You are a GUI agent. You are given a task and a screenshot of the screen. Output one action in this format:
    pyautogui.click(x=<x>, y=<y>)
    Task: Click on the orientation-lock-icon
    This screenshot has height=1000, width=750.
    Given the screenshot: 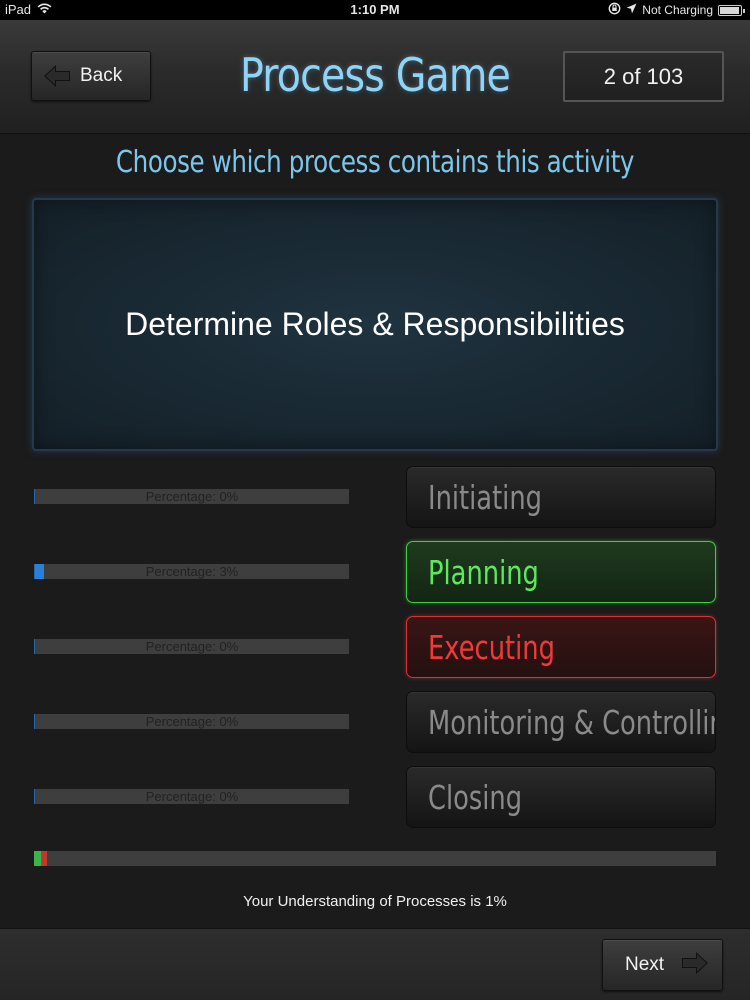 What is the action you would take?
    pyautogui.click(x=614, y=10)
    